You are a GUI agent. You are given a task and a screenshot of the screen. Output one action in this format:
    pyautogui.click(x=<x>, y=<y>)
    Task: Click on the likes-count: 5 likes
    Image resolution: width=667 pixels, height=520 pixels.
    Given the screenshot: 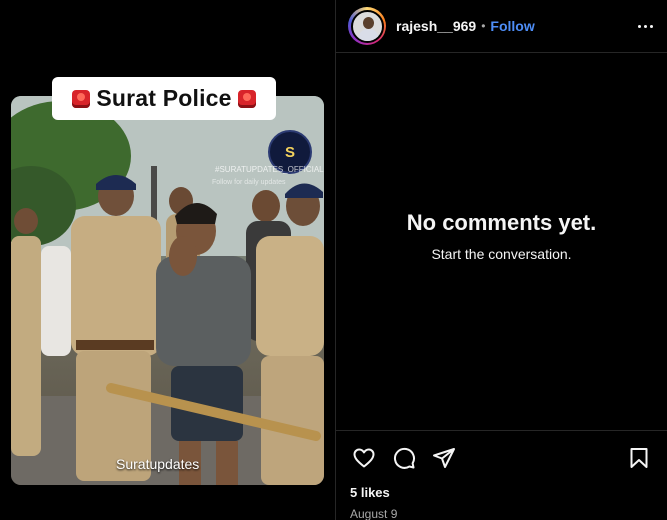 What is the action you would take?
    pyautogui.click(x=501, y=492)
    